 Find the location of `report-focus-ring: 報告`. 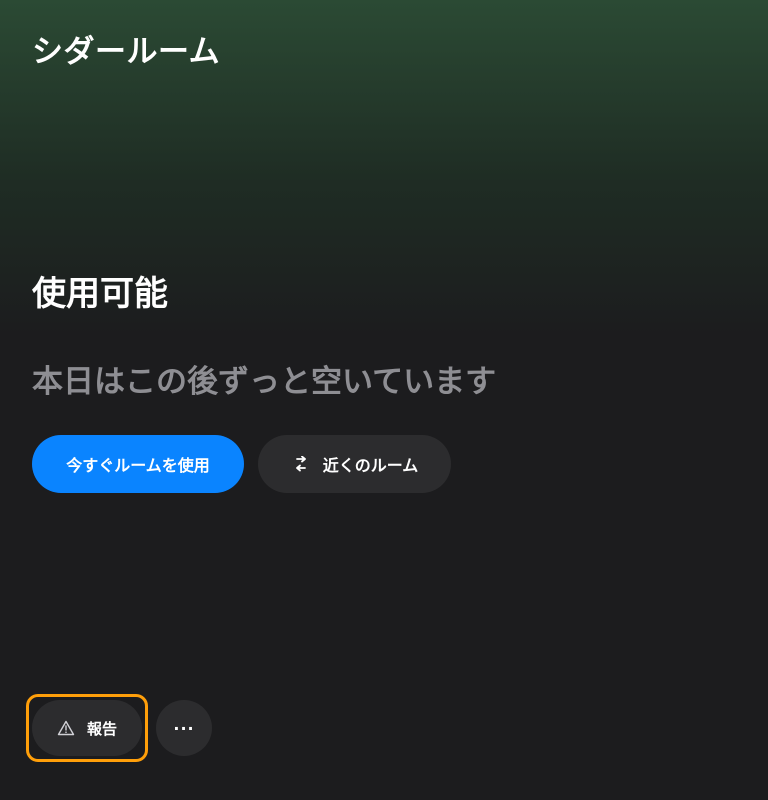

report-focus-ring: 報告 is located at coordinates (87, 728).